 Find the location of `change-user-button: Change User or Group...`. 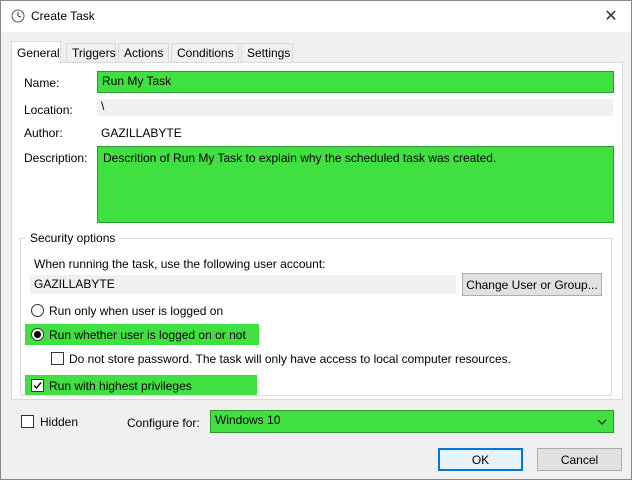

change-user-button: Change User or Group... is located at coordinates (532, 284).